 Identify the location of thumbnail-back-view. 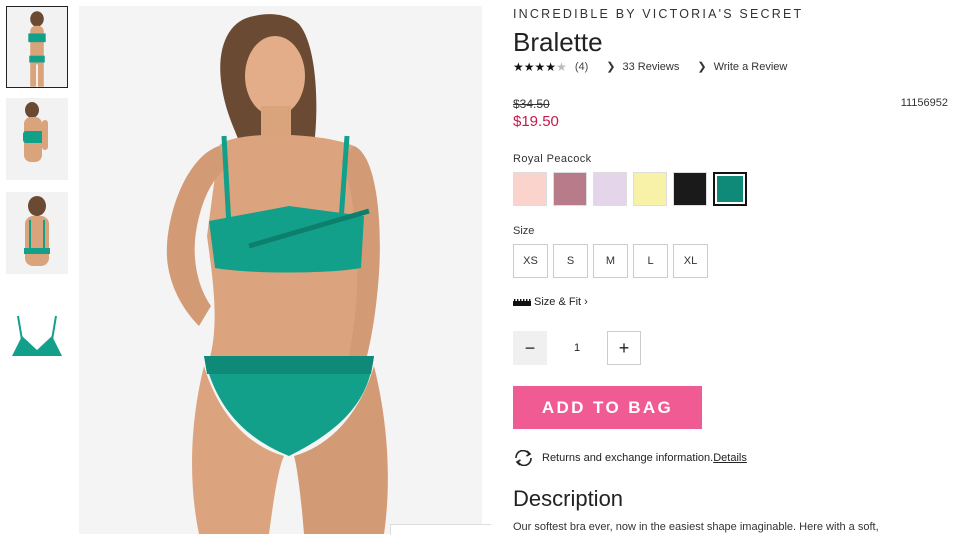
(37, 233).